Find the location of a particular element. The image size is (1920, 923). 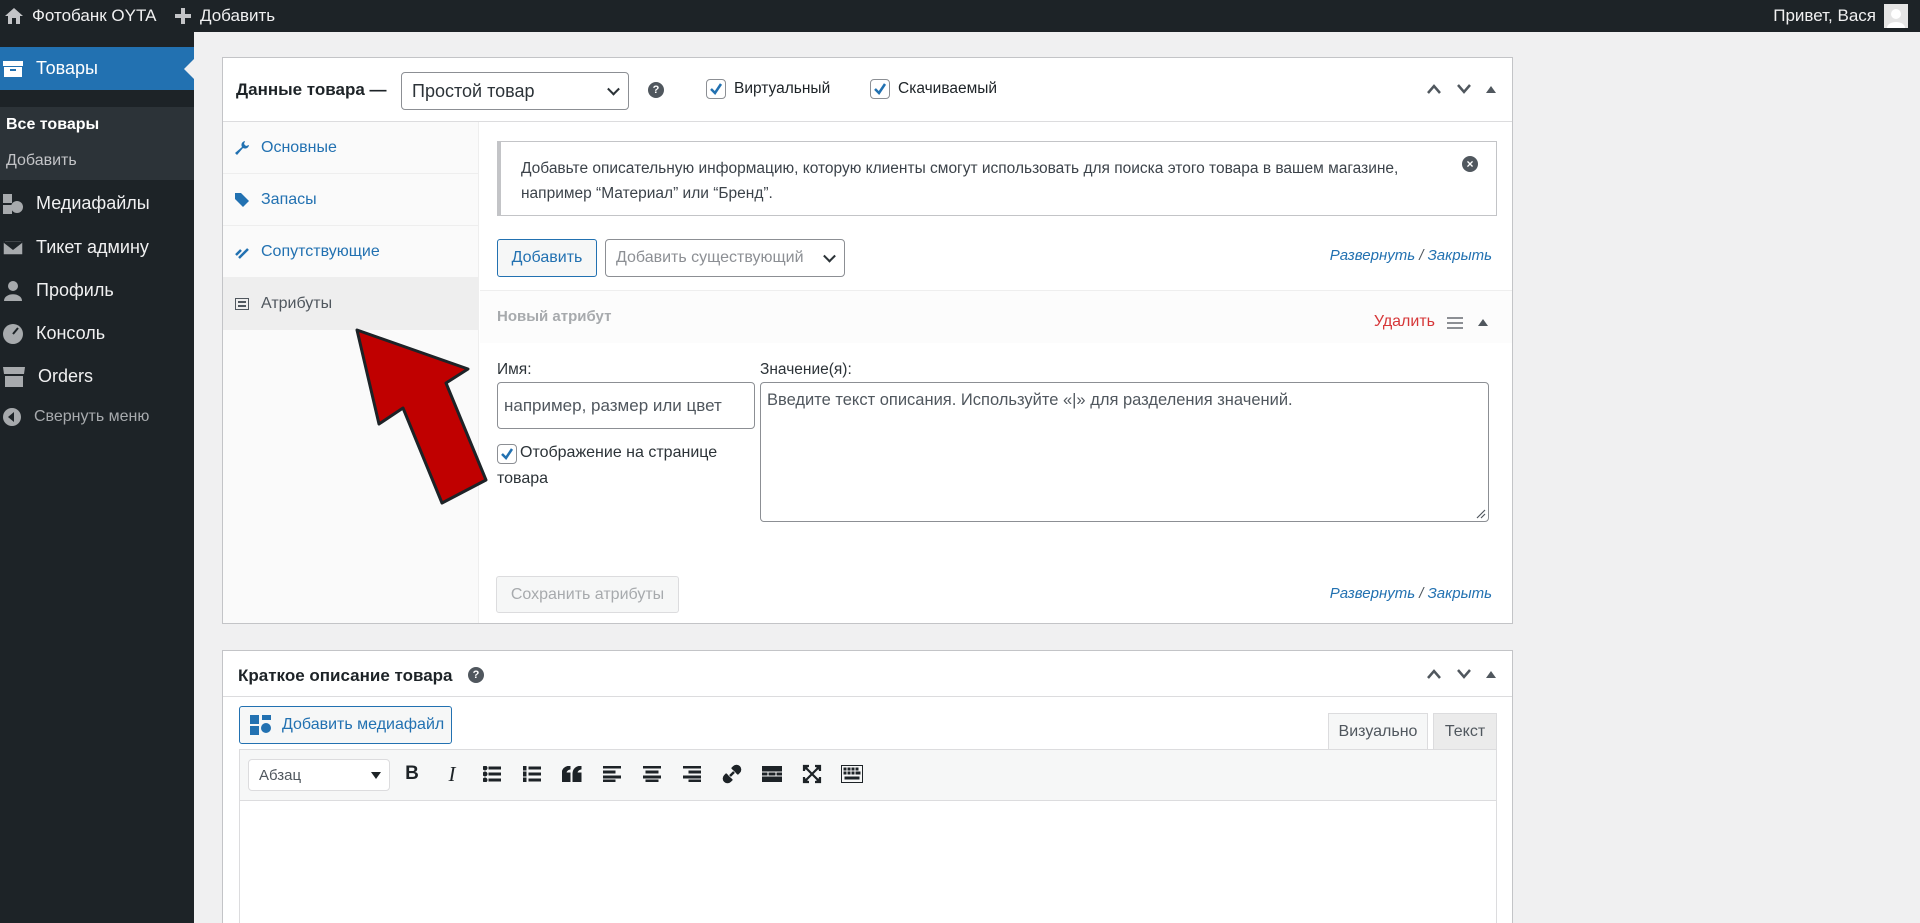

add-existing-attribute-select: Добавить существующий is located at coordinates (725, 258).